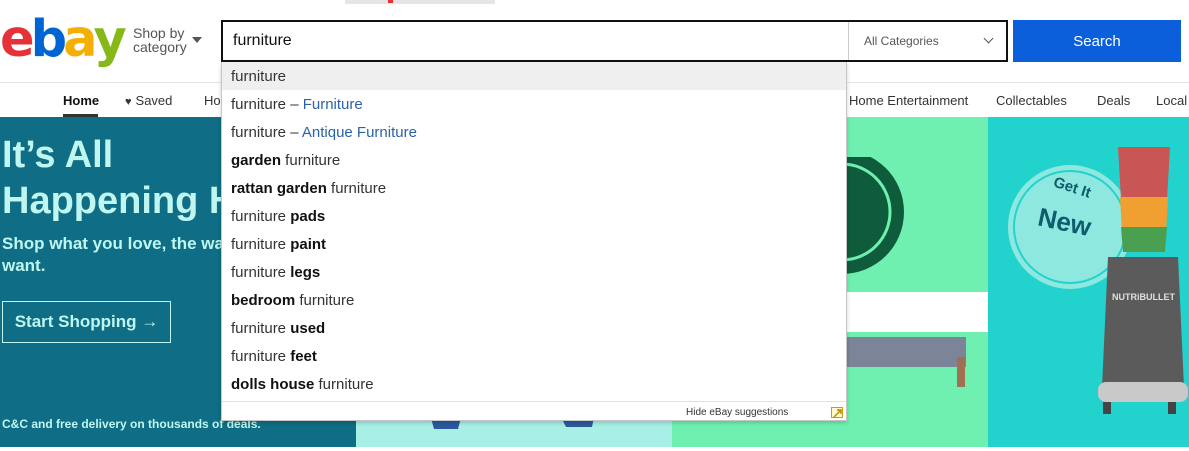 This screenshot has width=1189, height=451. I want to click on suggestion-item: furniture, so click(534, 76).